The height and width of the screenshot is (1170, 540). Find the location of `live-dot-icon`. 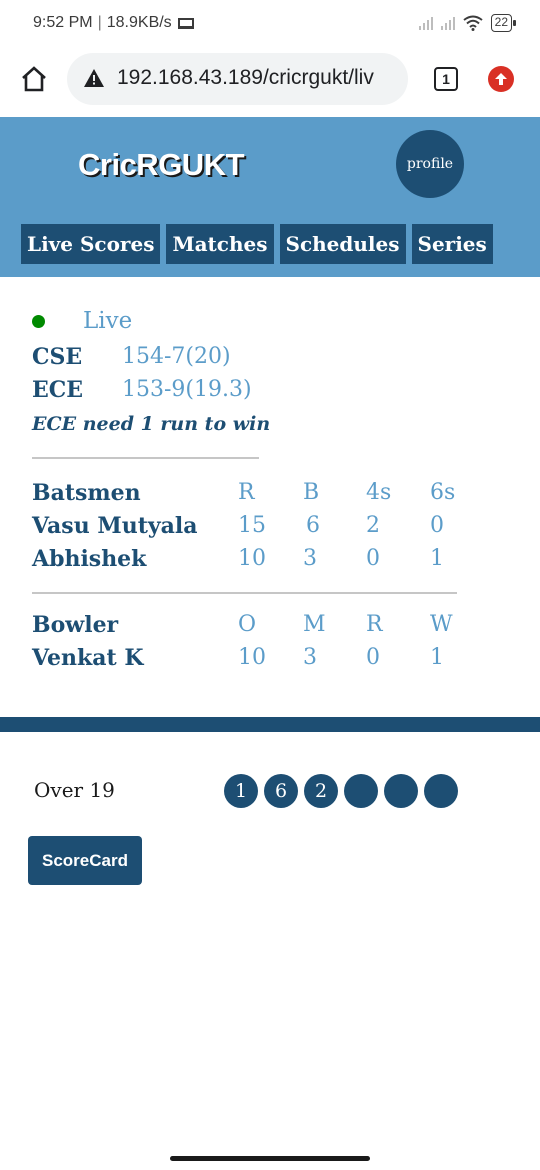

live-dot-icon is located at coordinates (38, 321).